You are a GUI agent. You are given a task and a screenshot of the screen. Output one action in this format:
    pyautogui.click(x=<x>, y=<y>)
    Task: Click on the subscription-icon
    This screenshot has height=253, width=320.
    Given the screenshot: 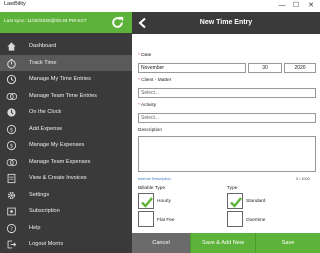 What is the action you would take?
    pyautogui.click(x=11, y=211)
    